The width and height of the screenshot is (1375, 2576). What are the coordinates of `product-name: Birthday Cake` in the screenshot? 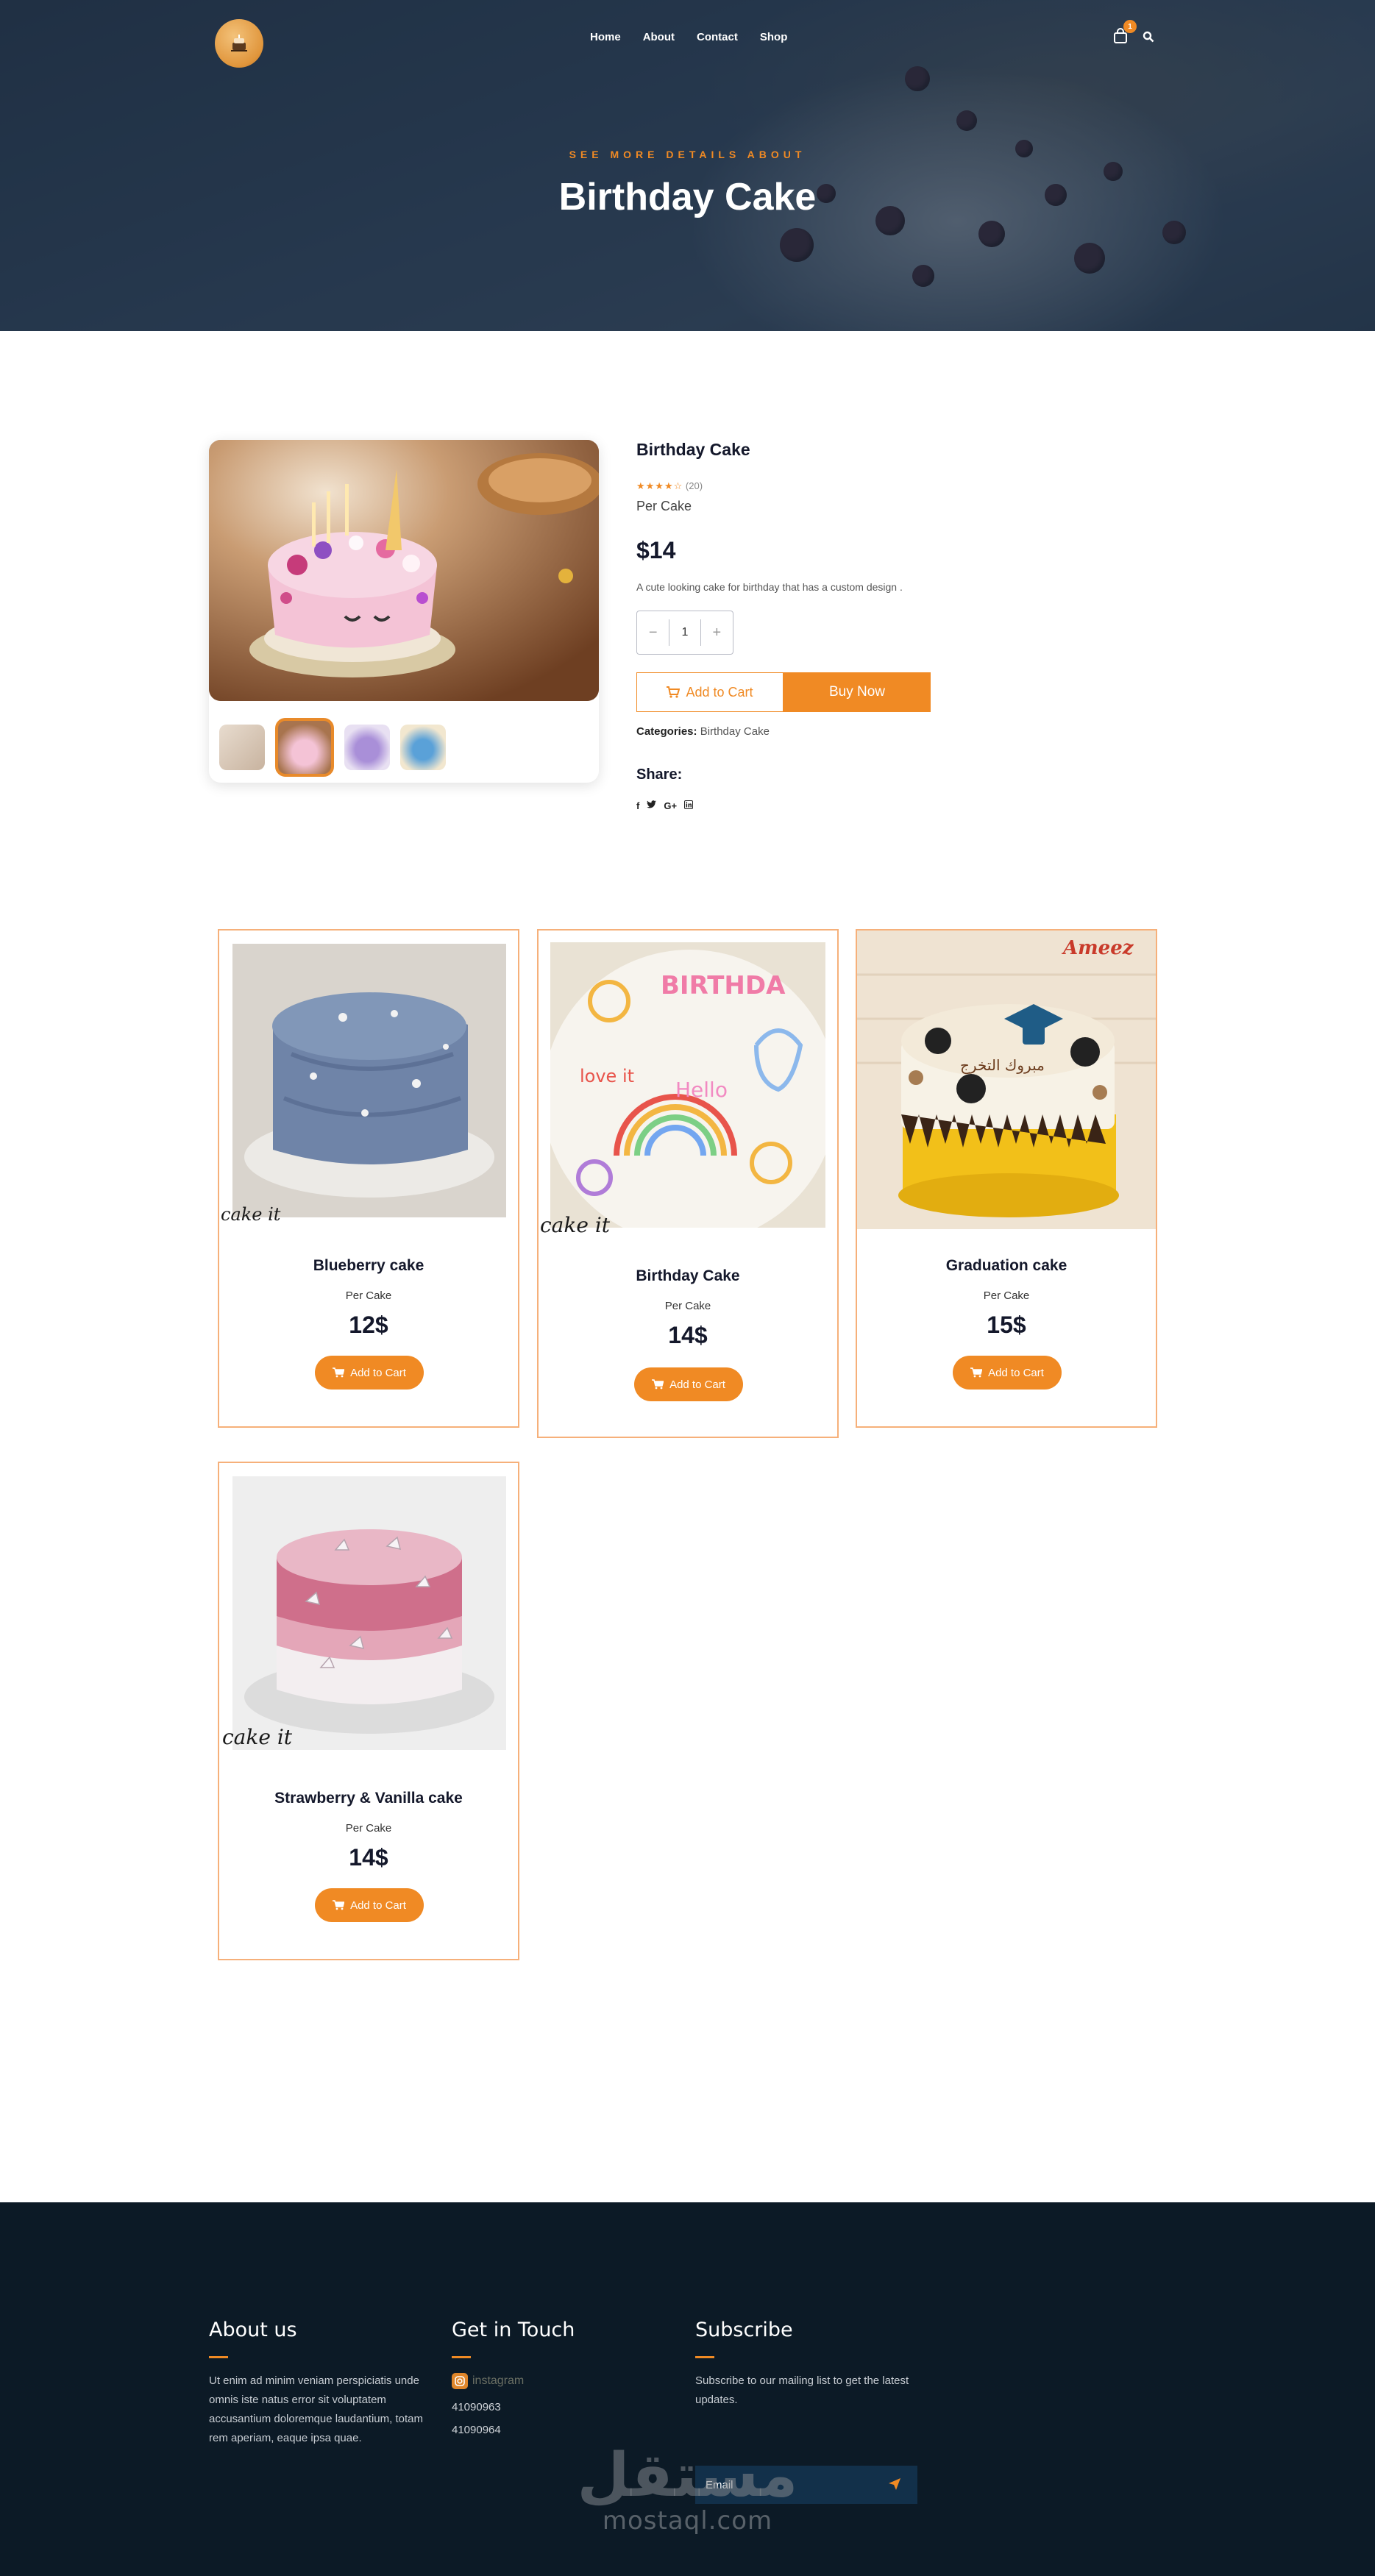 It's located at (693, 449).